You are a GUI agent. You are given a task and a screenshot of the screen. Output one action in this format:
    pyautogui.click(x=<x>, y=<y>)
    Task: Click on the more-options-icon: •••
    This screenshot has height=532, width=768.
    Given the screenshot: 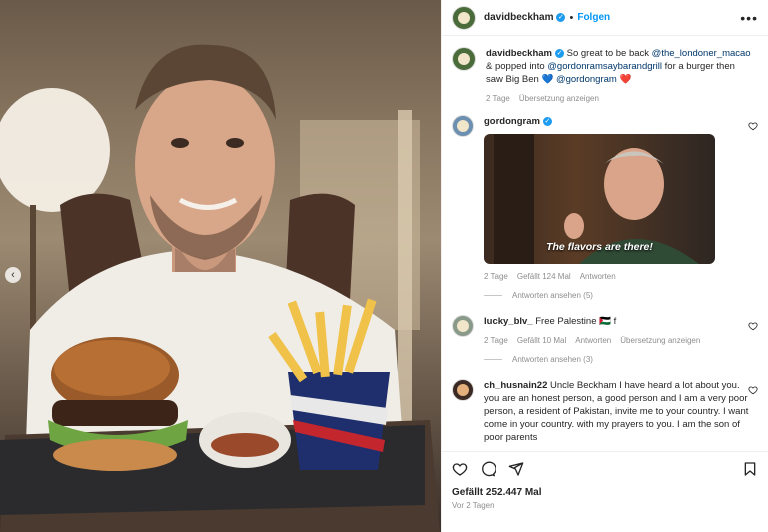 What is the action you would take?
    pyautogui.click(x=749, y=18)
    